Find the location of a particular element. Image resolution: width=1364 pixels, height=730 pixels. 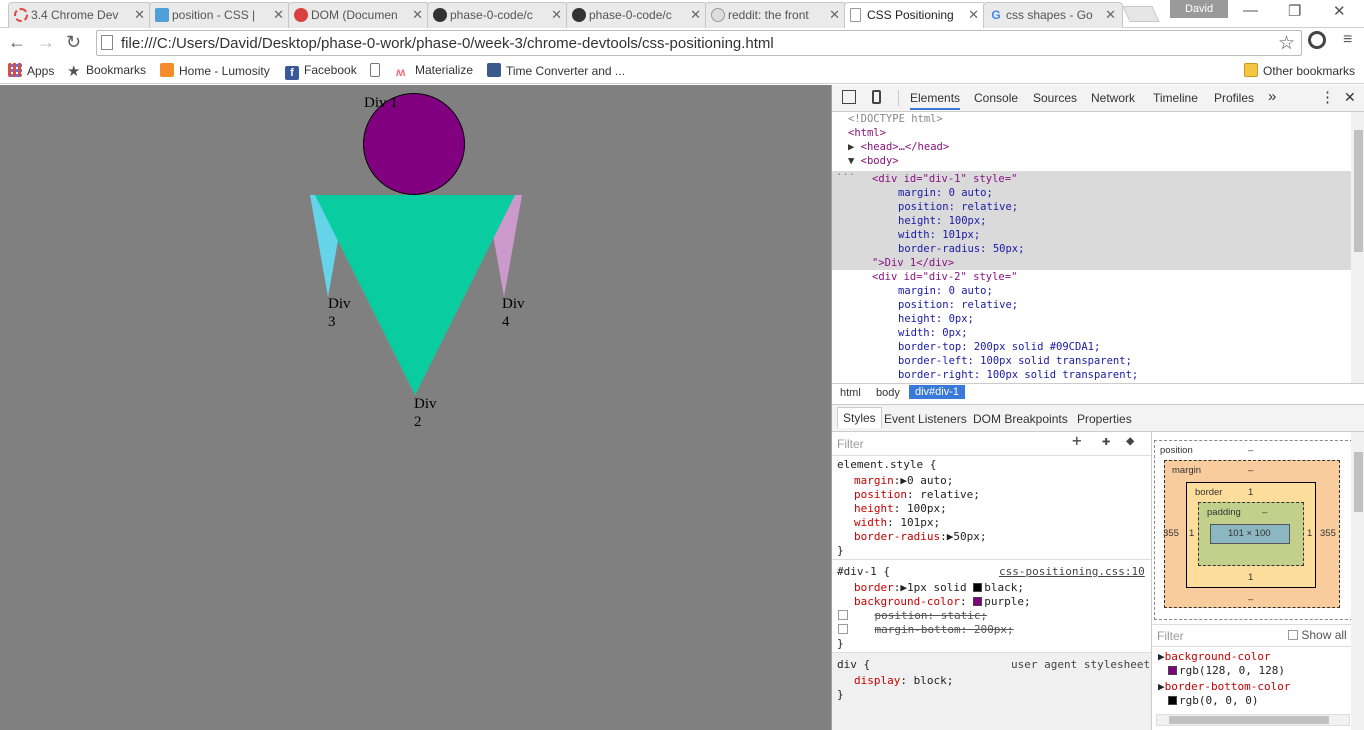

tab-profiles: Profiles is located at coordinates (1234, 98).